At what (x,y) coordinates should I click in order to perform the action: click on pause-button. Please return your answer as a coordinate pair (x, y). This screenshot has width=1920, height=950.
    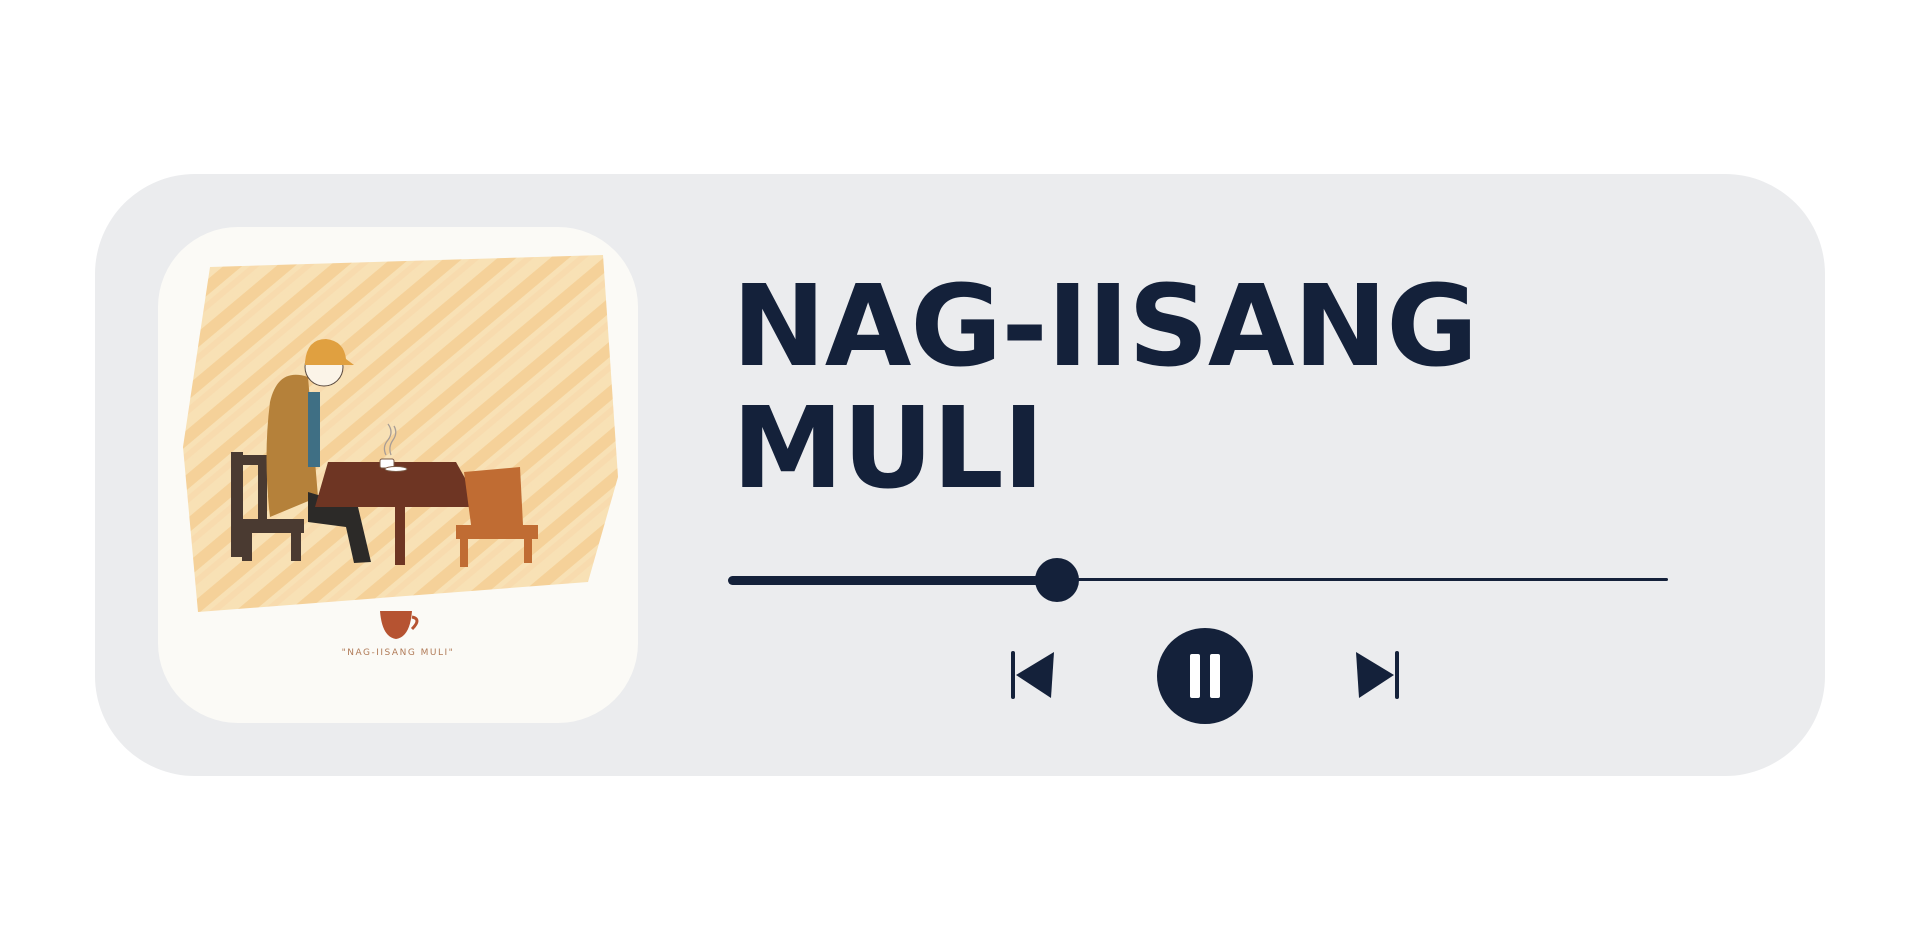
    Looking at the image, I should click on (1205, 676).